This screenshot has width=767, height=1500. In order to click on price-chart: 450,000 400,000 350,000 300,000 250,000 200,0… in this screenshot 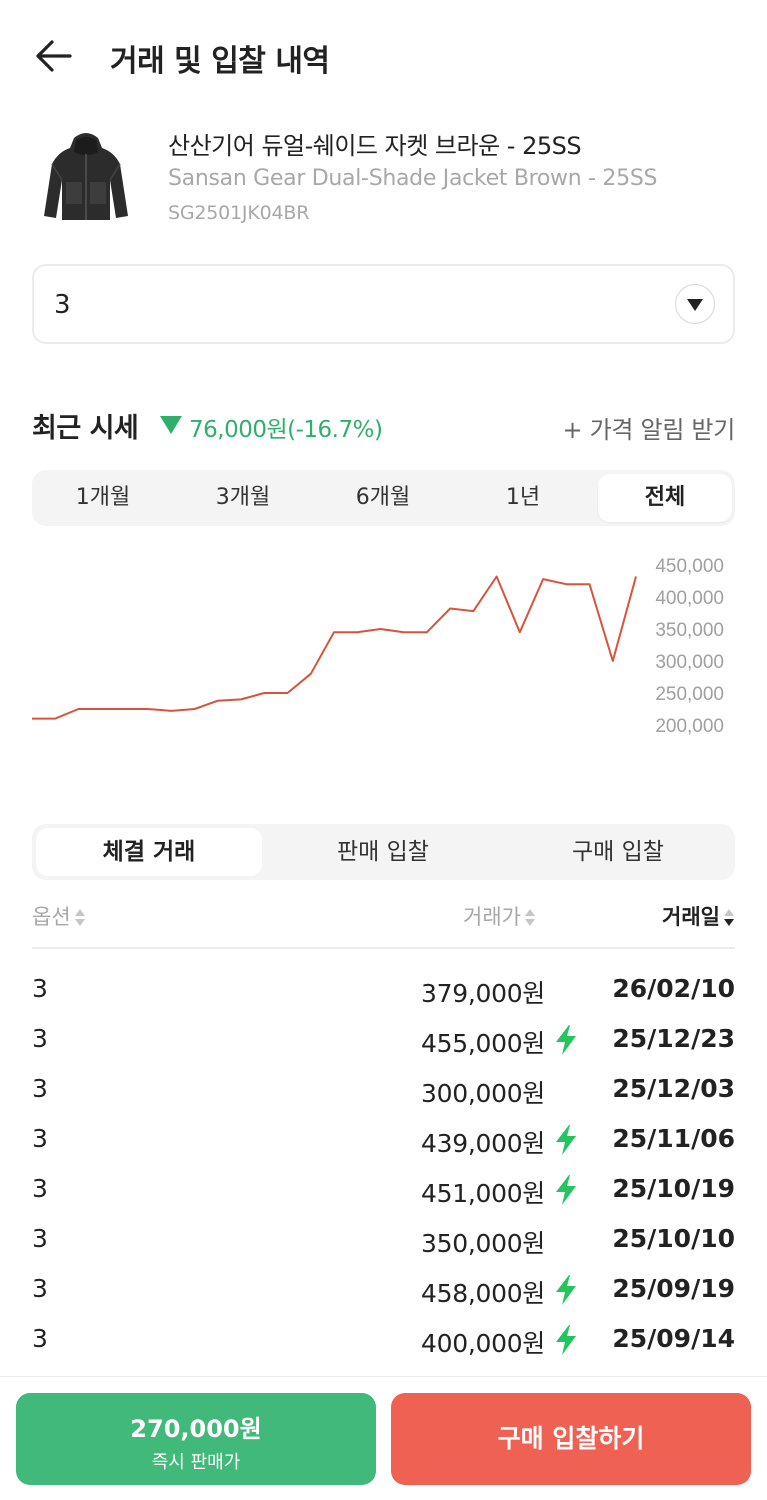, I will do `click(382, 645)`.